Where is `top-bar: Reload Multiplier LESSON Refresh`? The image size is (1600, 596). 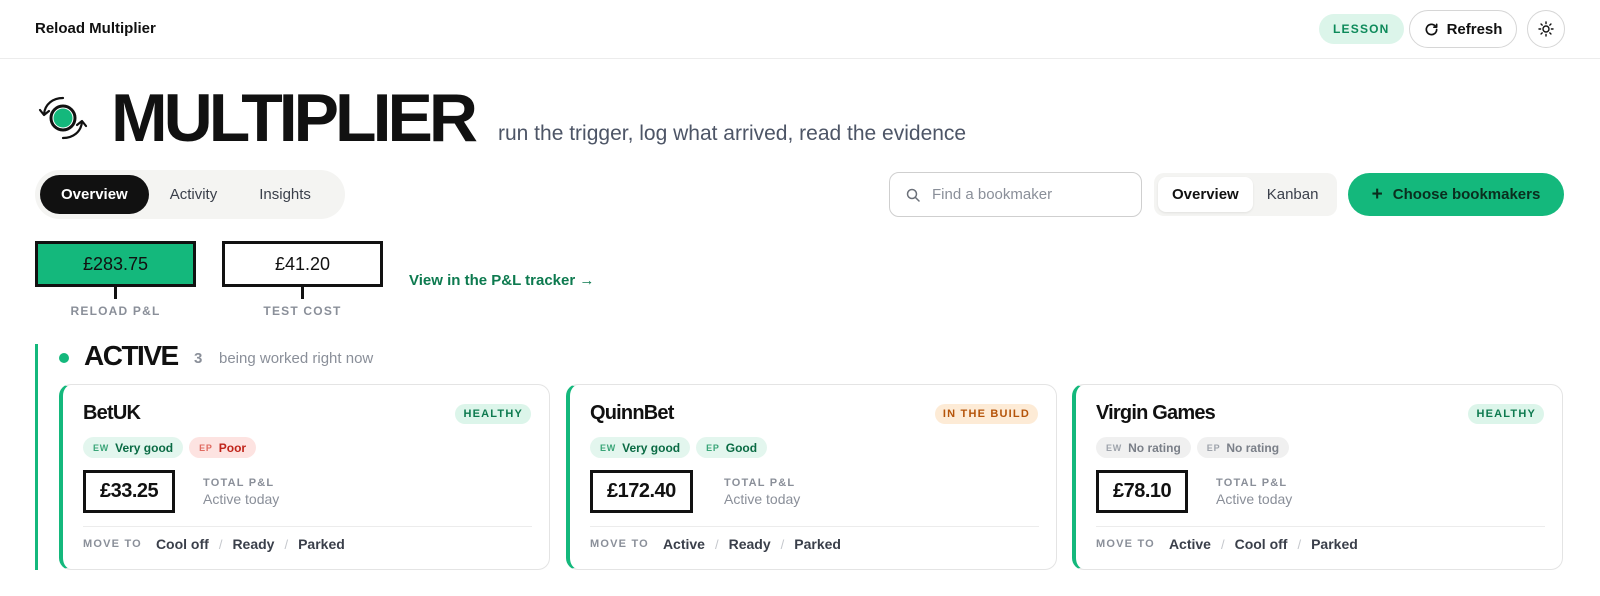
top-bar: Reload Multiplier LESSON Refresh is located at coordinates (800, 29).